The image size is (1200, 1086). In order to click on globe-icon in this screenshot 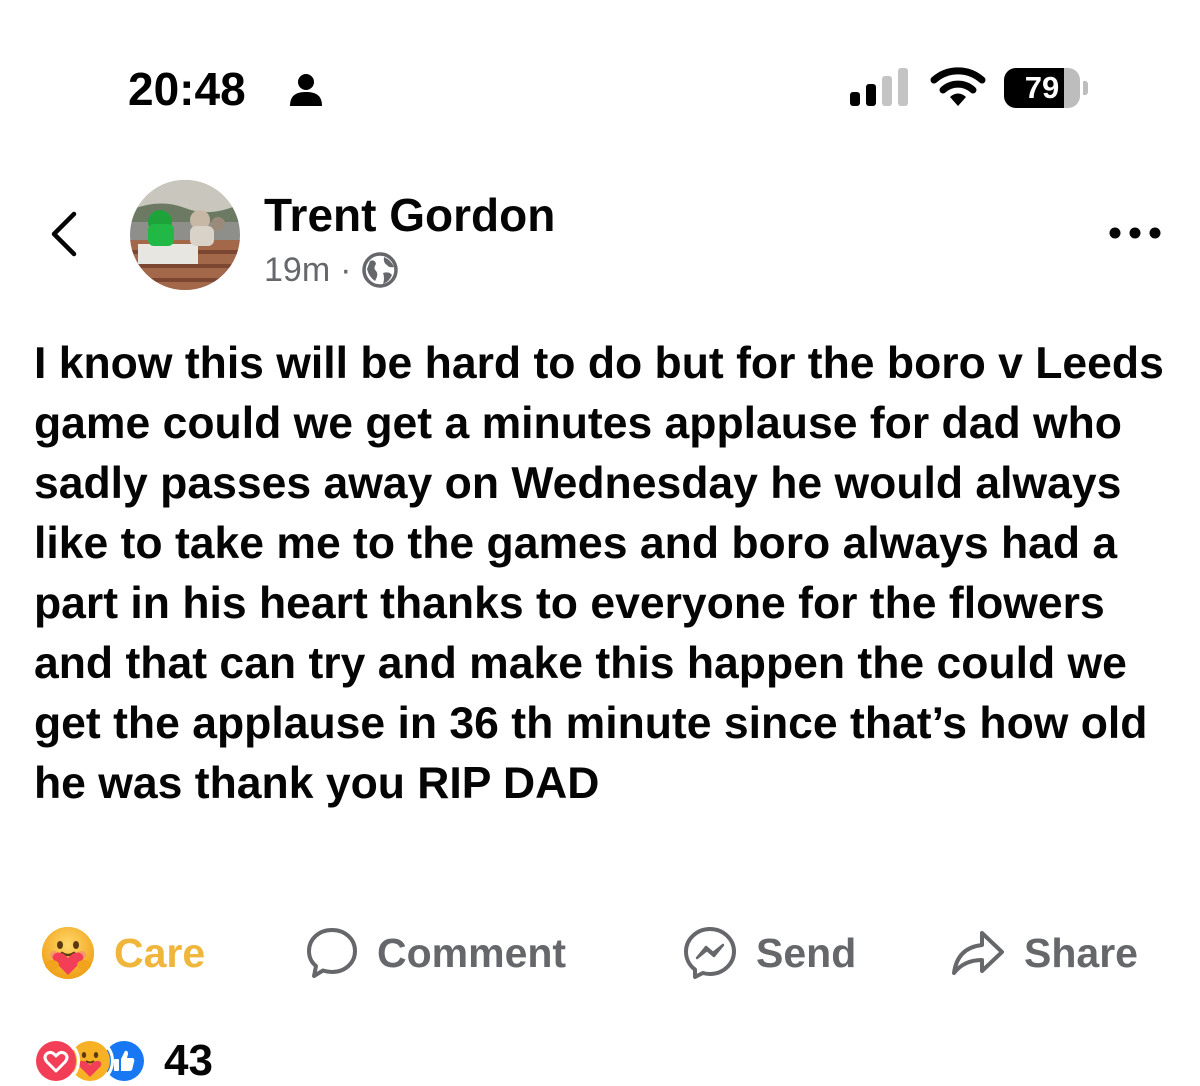, I will do `click(380, 270)`.